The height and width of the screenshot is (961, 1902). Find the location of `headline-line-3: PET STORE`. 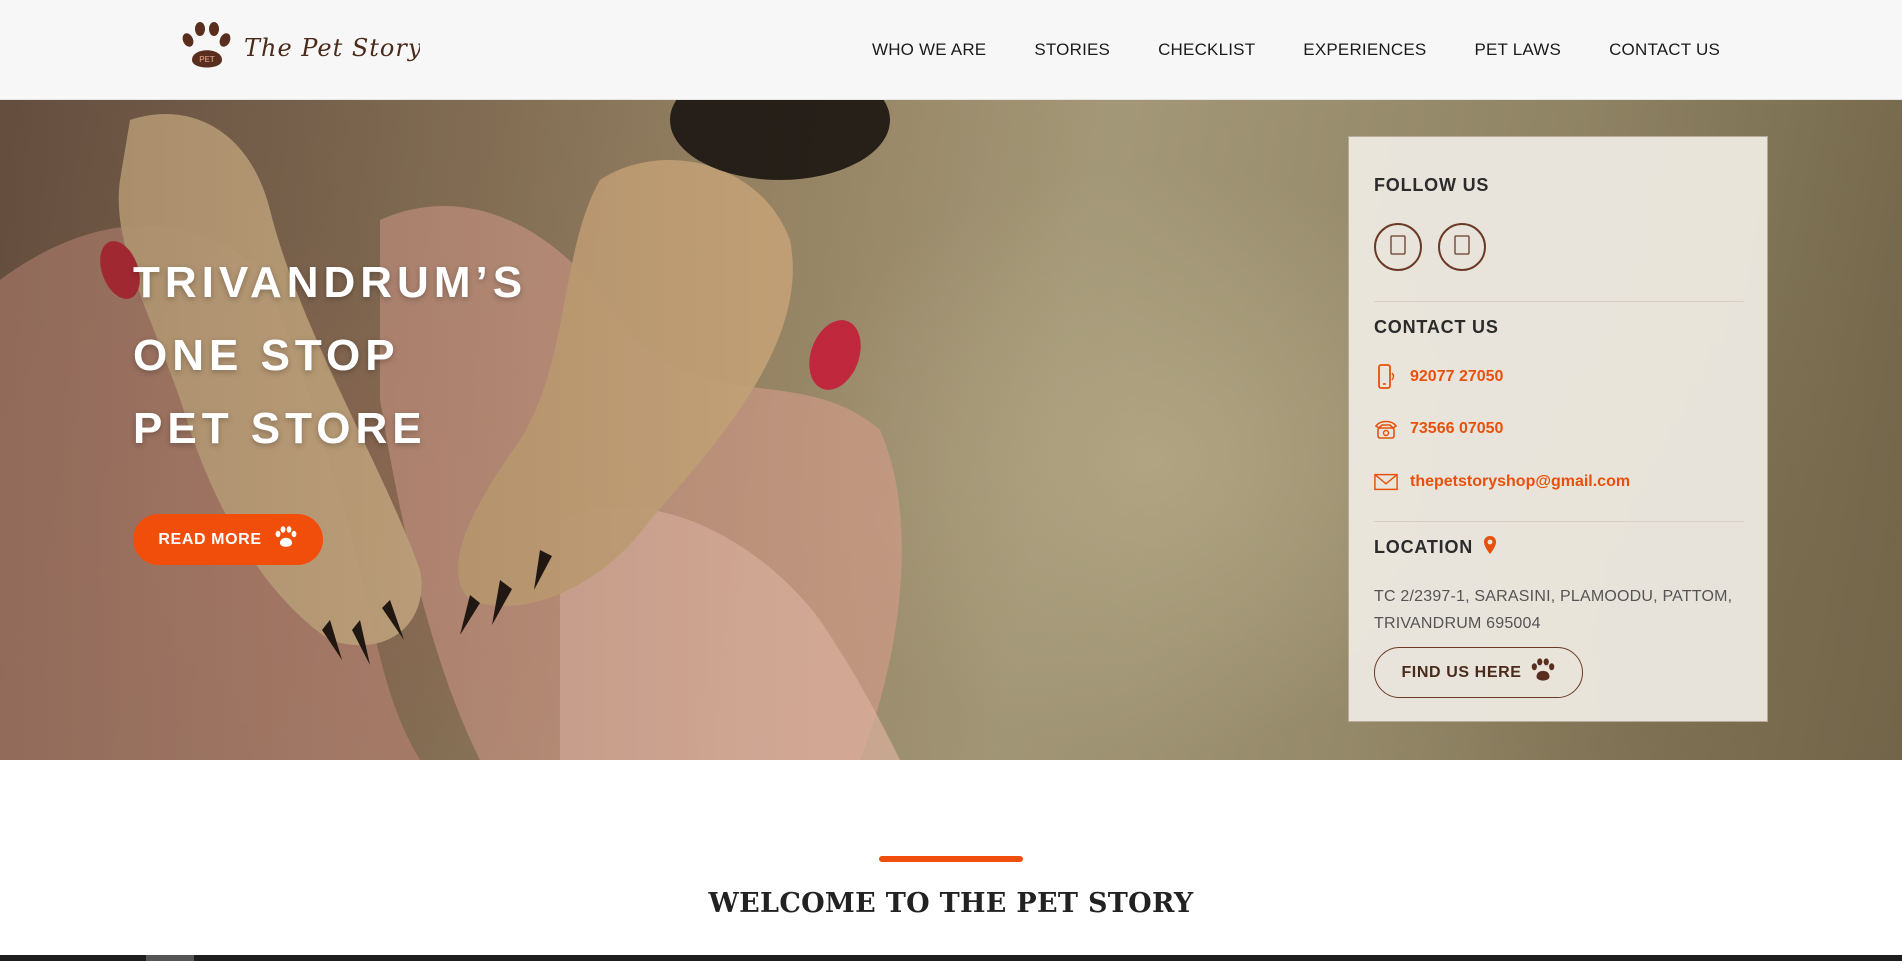

headline-line-3: PET STORE is located at coordinates (280, 428).